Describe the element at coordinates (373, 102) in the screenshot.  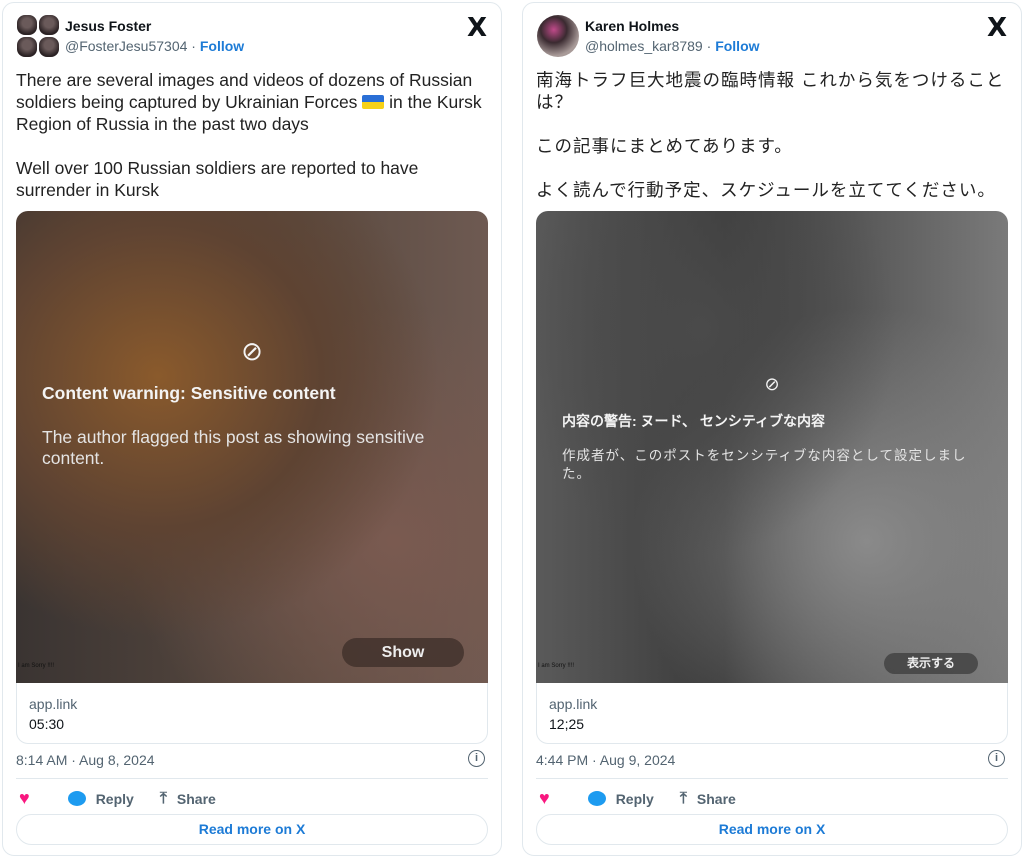
I see `ukraine-flag-icon` at that location.